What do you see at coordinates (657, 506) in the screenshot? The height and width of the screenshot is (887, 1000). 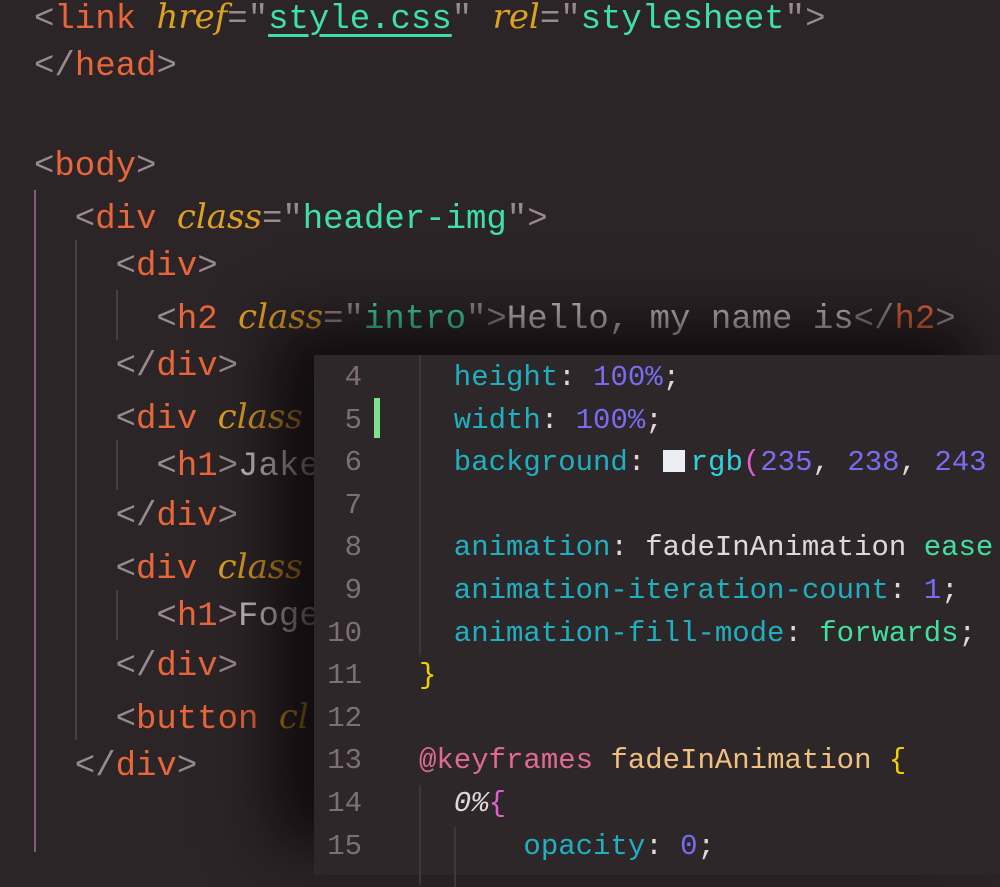 I see `code-line: 7` at bounding box center [657, 506].